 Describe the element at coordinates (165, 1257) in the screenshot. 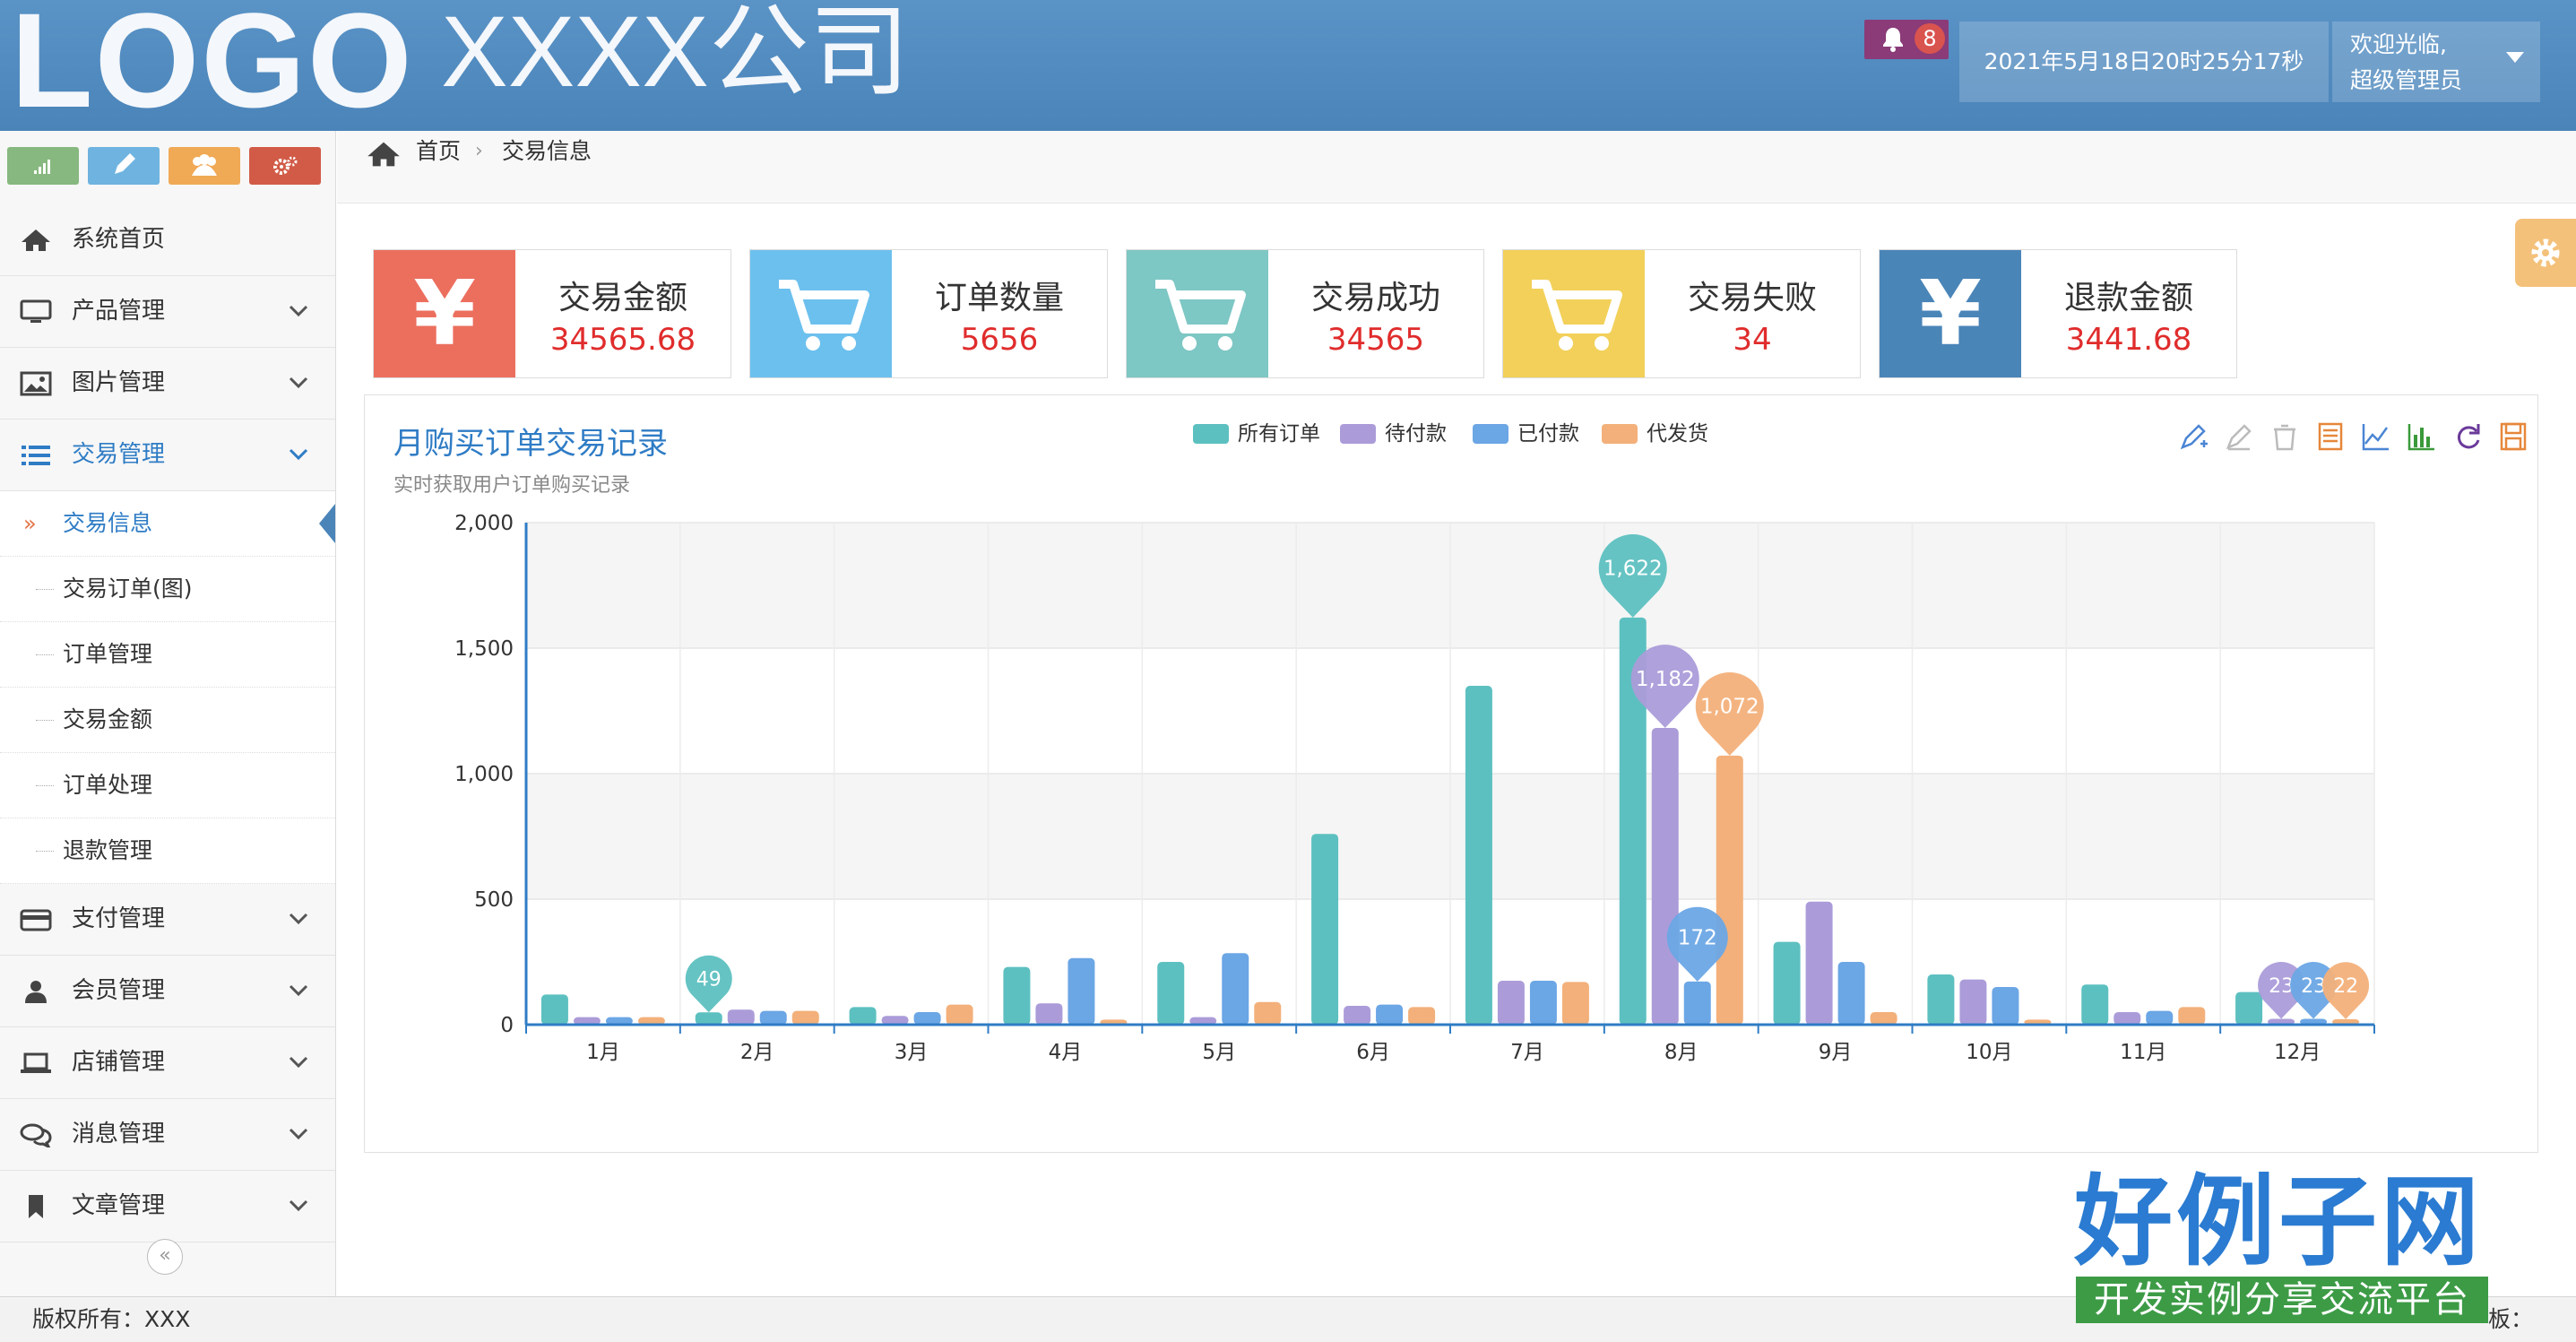

I see `sidebar-collapse-button: «` at that location.